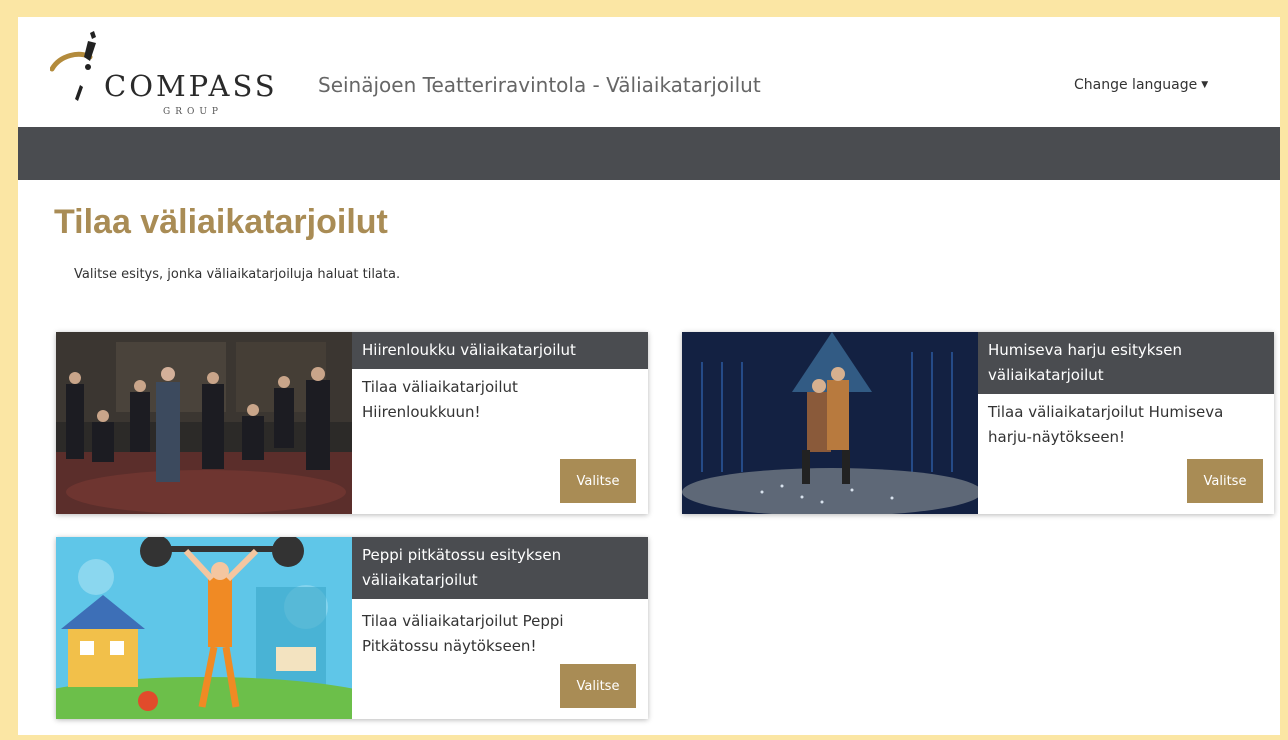 The height and width of the screenshot is (740, 1288). What do you see at coordinates (204, 423) in the screenshot?
I see `show-image-hiirenloukku` at bounding box center [204, 423].